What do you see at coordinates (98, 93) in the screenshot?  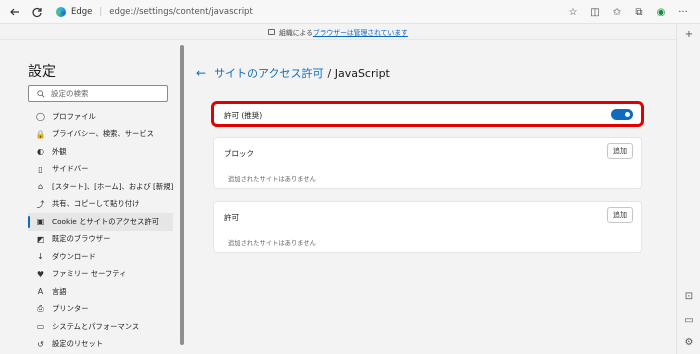 I see `settings-search-input: 設定の検索` at bounding box center [98, 93].